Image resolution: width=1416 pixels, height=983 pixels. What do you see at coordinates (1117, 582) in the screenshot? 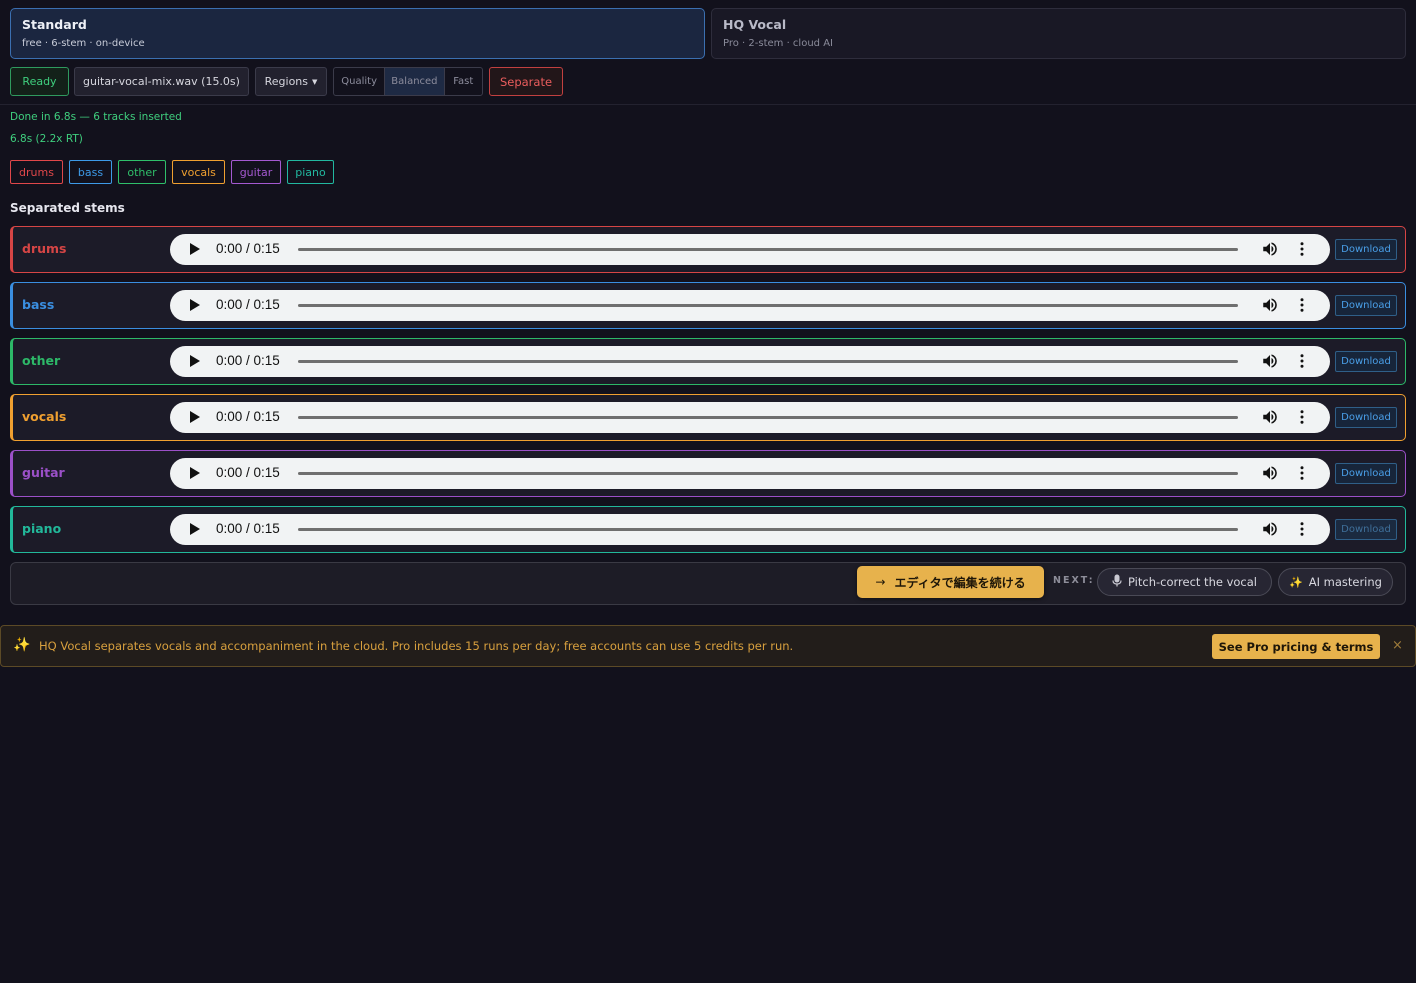
I see `microphone-icon` at bounding box center [1117, 582].